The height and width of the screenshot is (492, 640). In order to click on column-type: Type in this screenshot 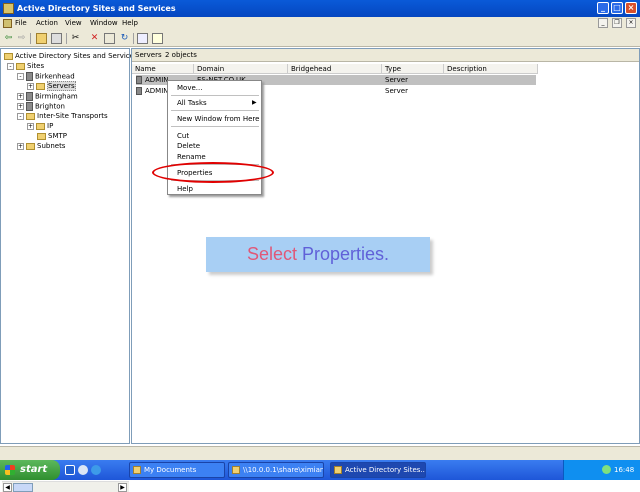, I will do `click(413, 69)`.